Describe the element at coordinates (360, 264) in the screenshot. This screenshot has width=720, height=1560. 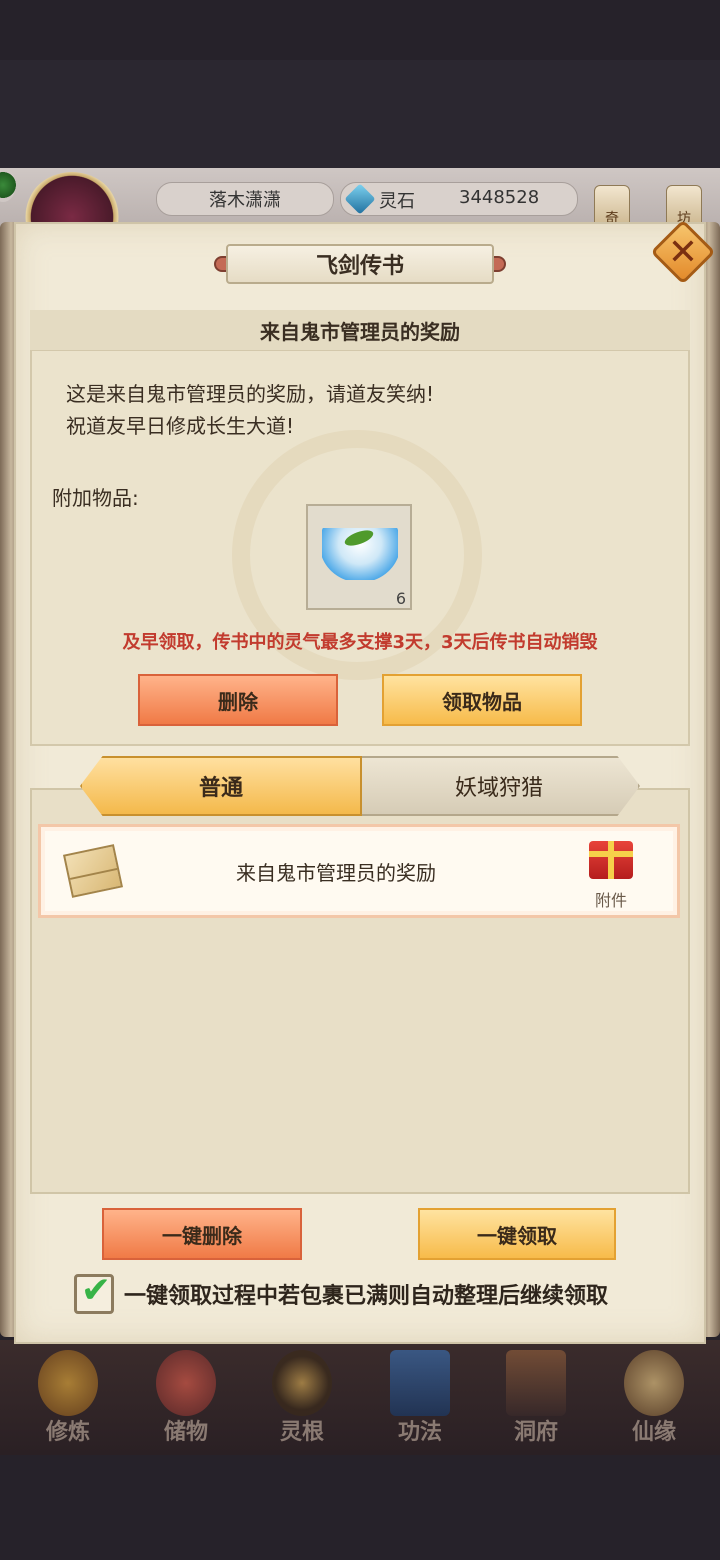
I see `dialog-title: 飞剑传书` at that location.